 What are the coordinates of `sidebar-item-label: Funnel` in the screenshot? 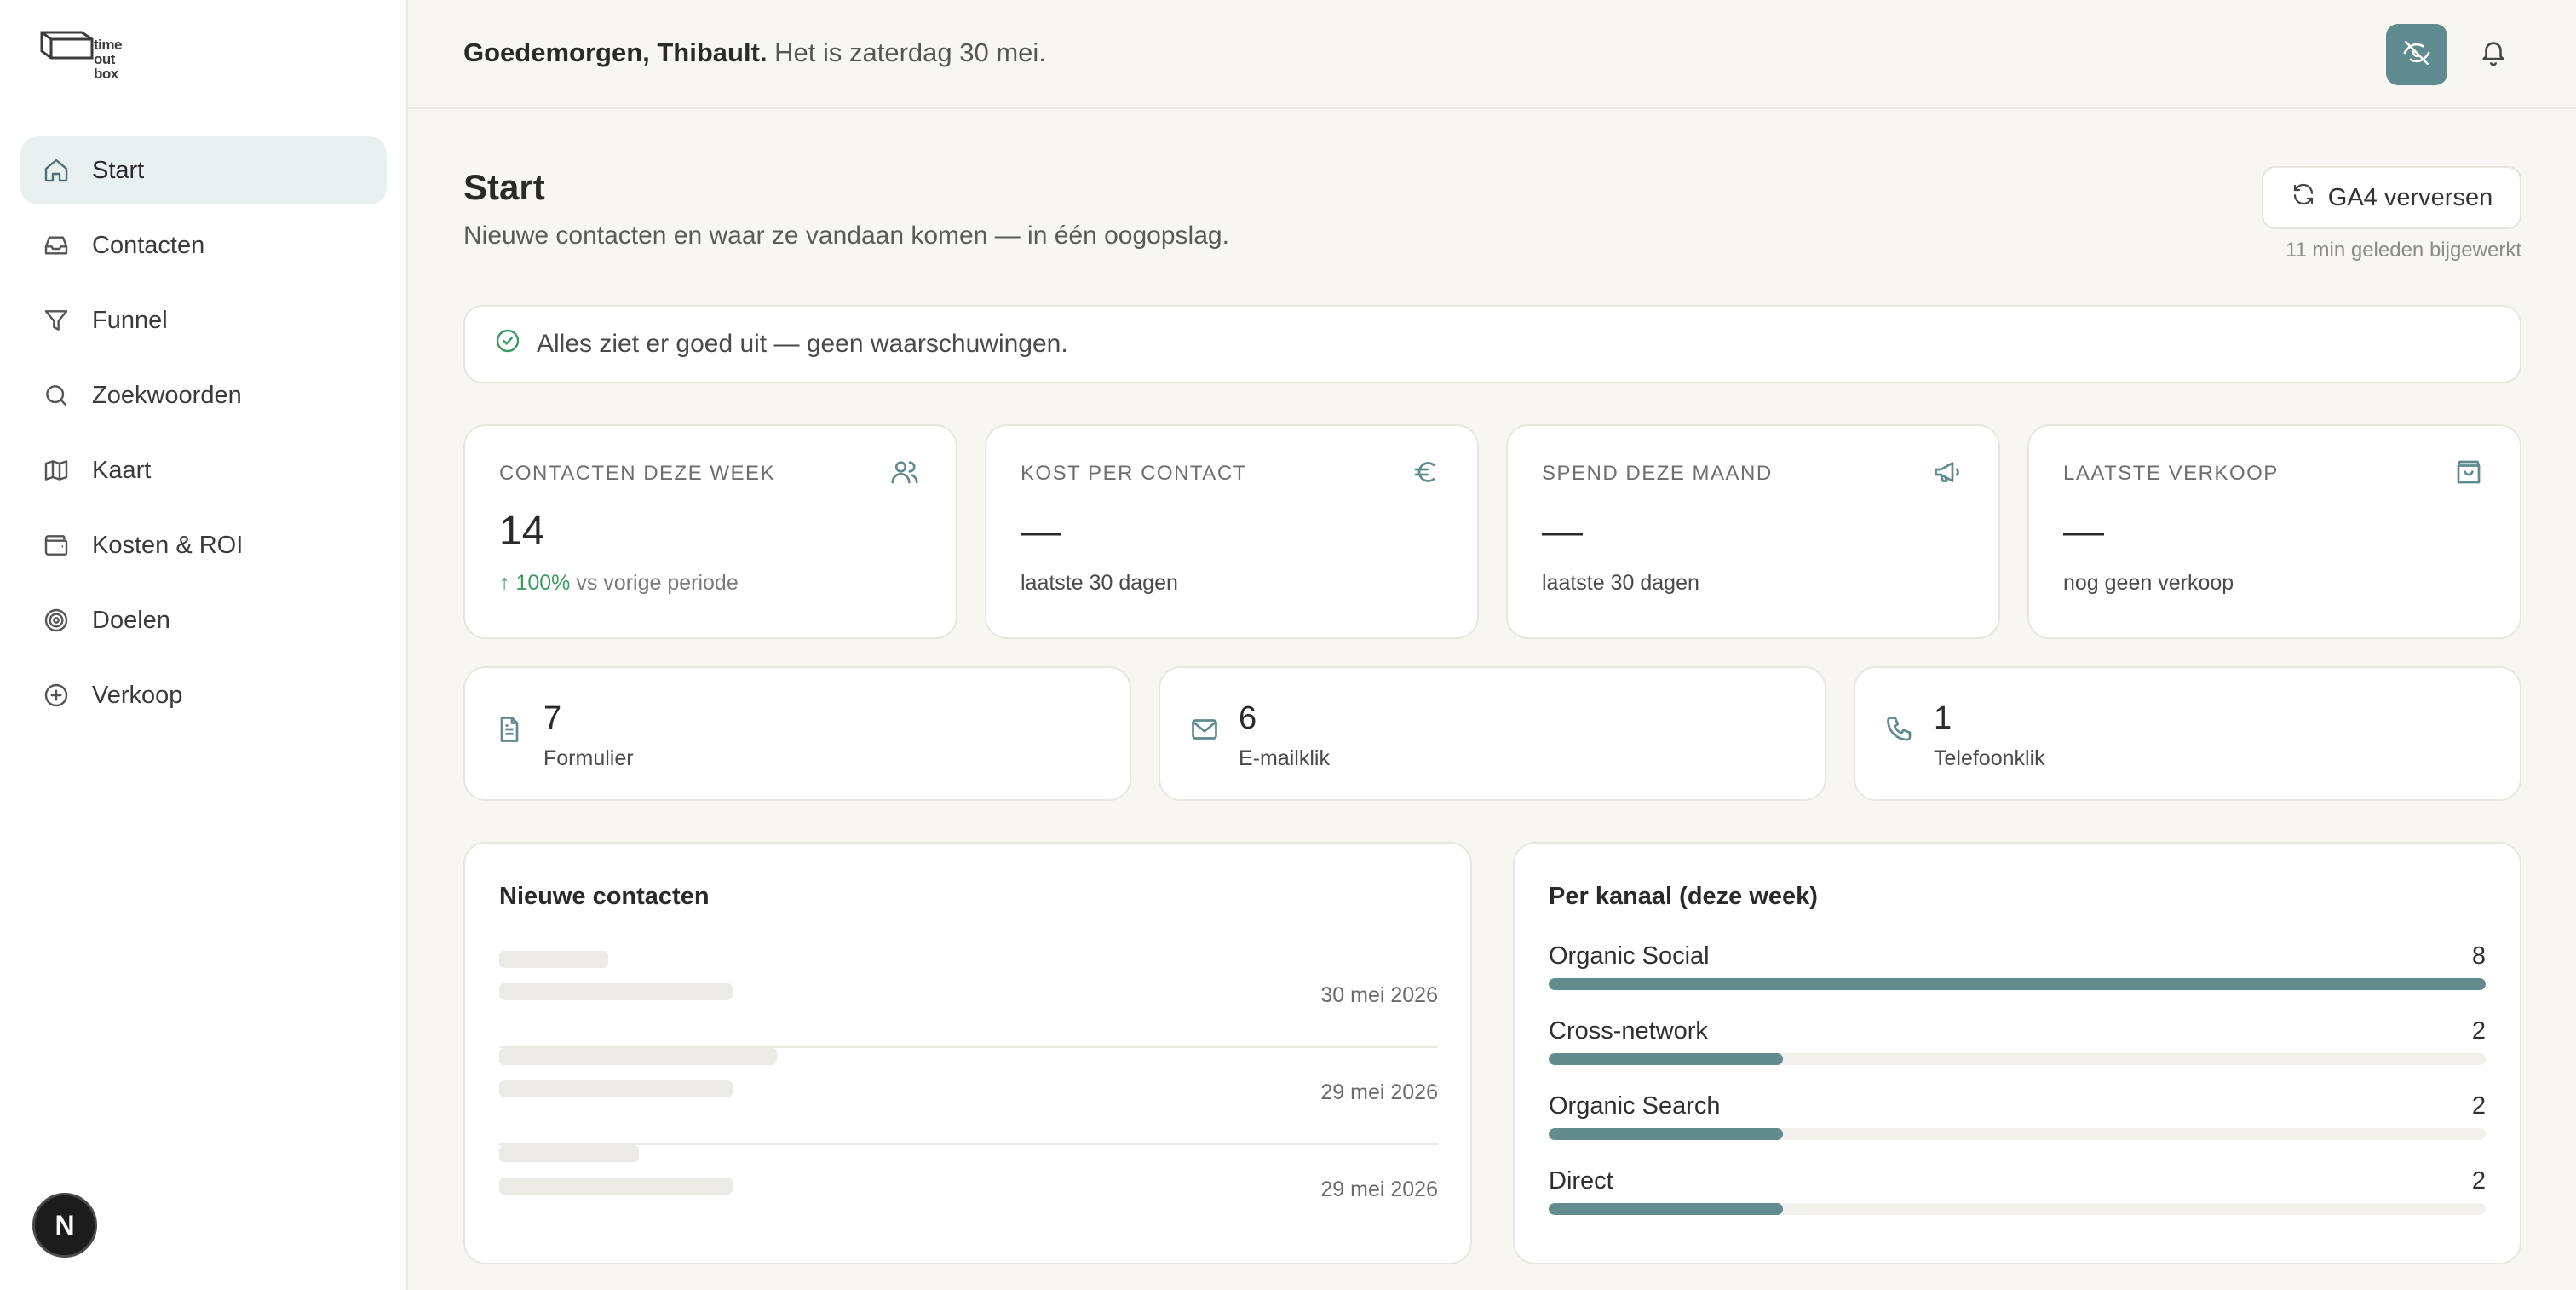 It's located at (130, 320).